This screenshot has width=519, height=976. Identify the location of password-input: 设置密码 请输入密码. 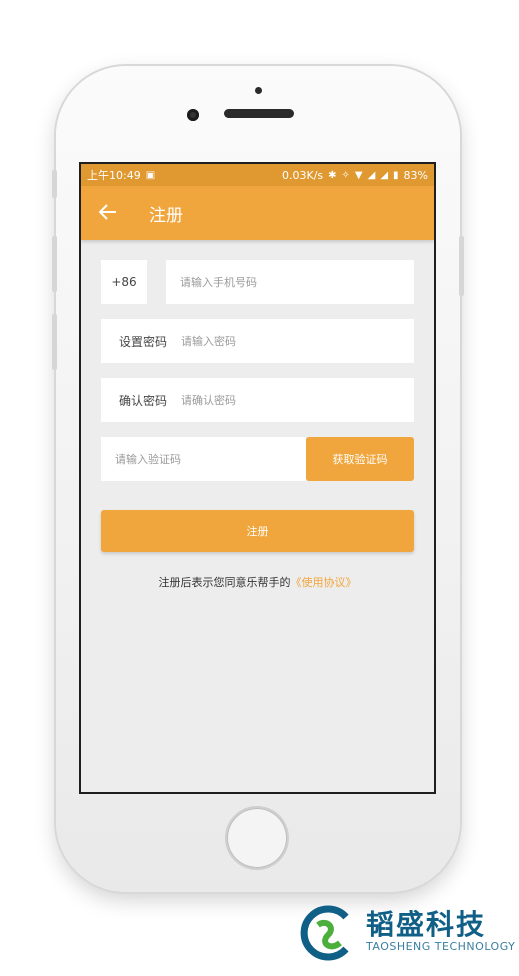
(257, 341).